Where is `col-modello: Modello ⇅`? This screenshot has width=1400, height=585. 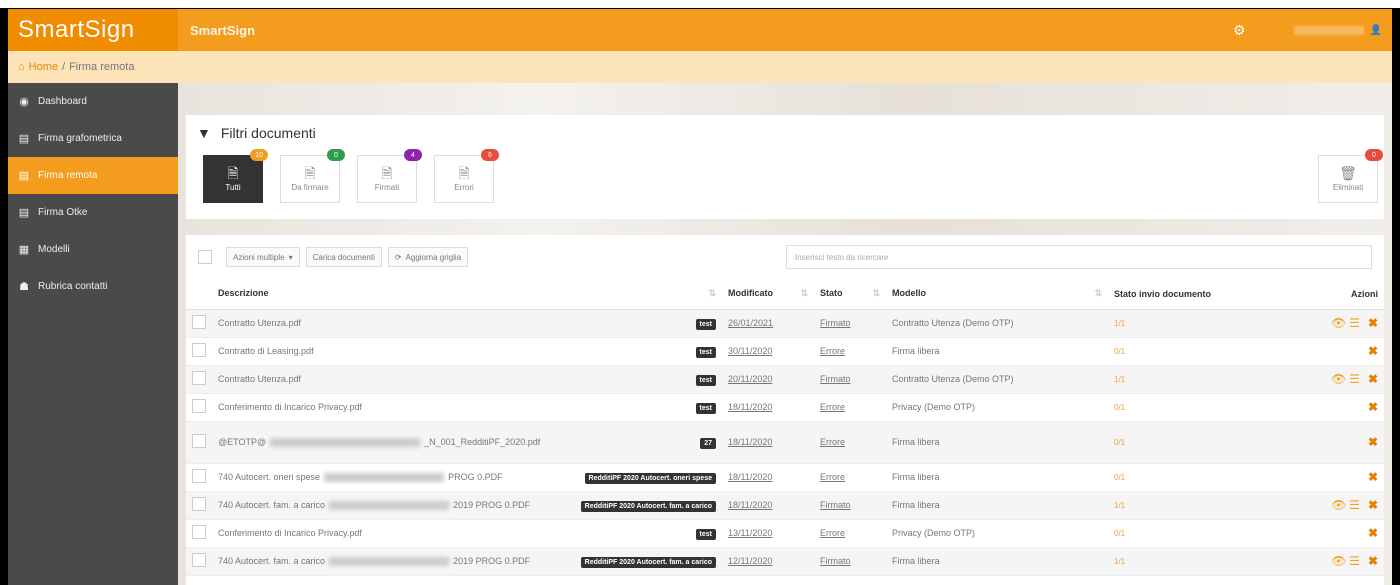 col-modello: Modello ⇅ is located at coordinates (997, 294).